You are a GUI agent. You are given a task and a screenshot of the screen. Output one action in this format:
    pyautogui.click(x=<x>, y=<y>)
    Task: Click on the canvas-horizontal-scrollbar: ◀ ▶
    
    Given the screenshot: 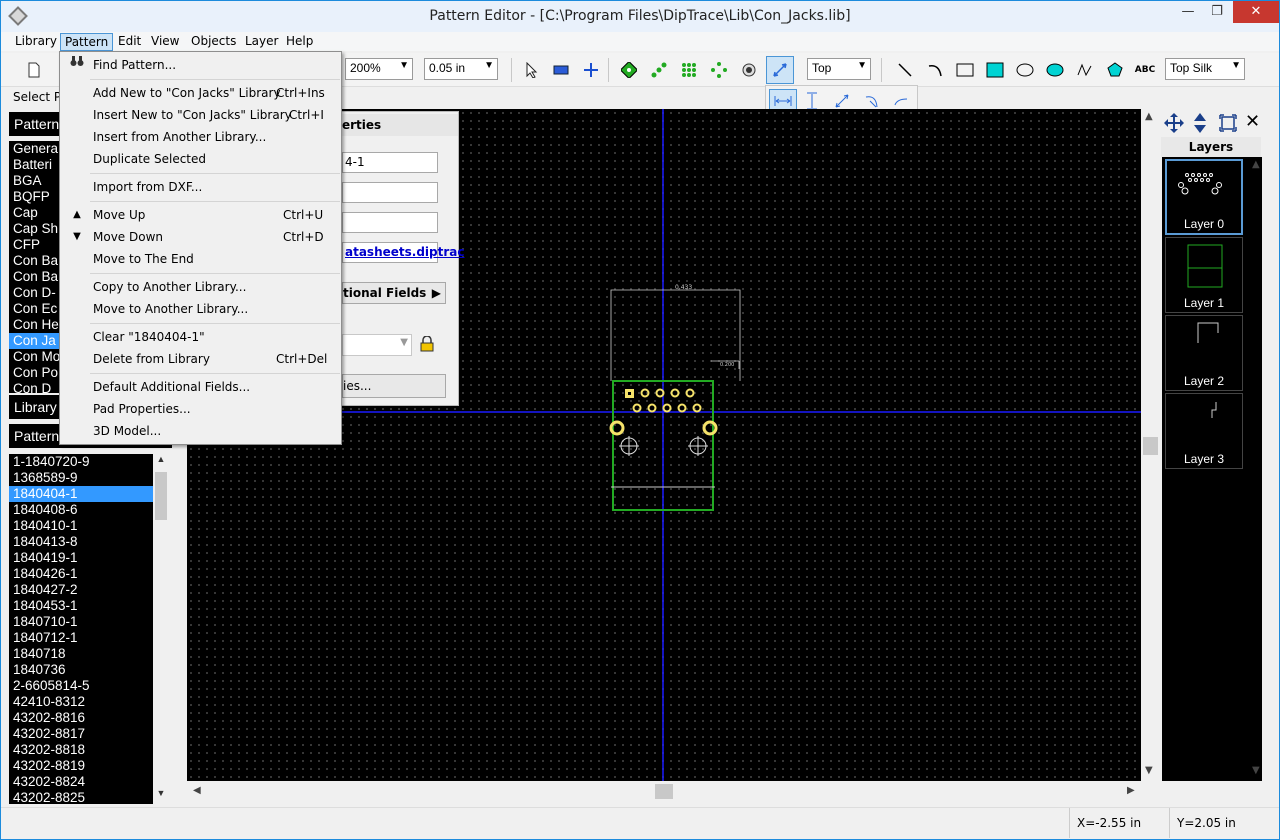 What is the action you would take?
    pyautogui.click(x=664, y=791)
    